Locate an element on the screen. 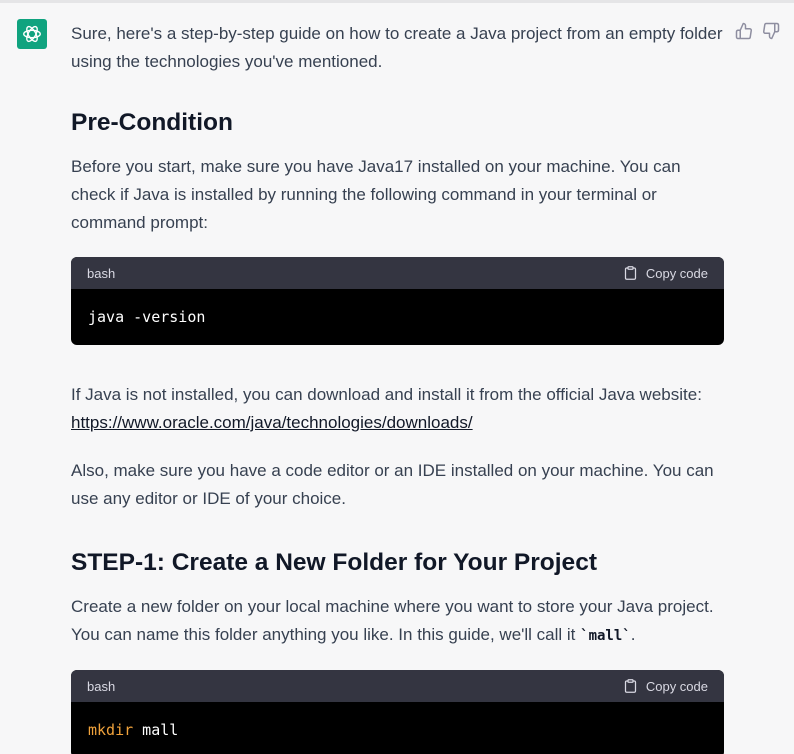 This screenshot has width=794, height=754. code-line: java -version is located at coordinates (147, 317).